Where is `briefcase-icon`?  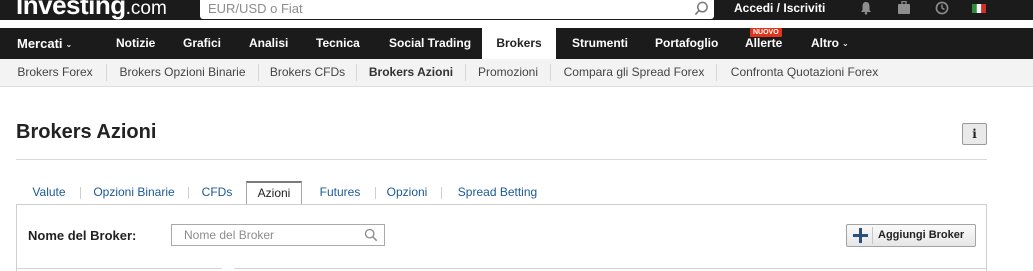 briefcase-icon is located at coordinates (904, 8).